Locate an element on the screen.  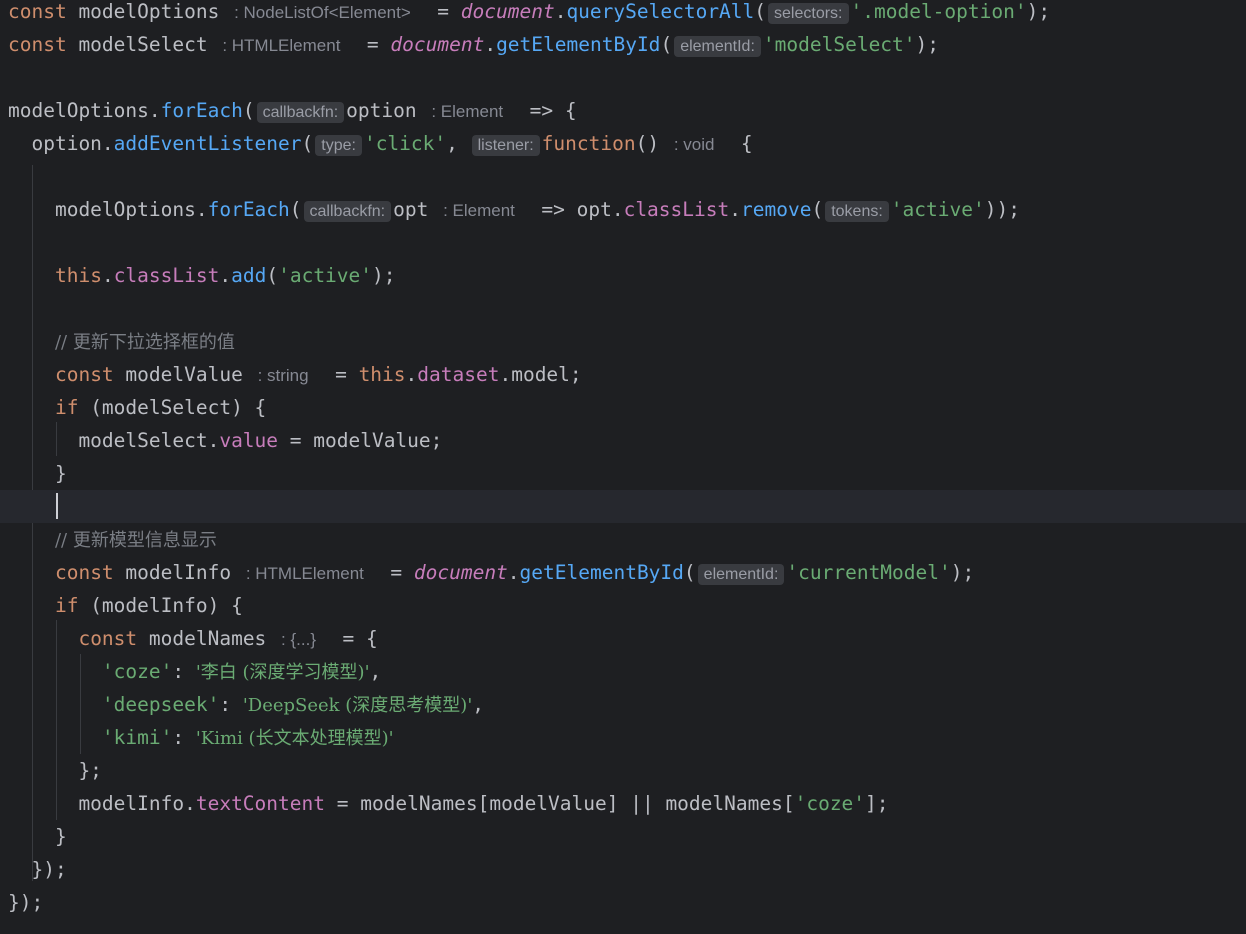
code-line: 'coze': '李白 (深度学习模型)', is located at coordinates (623, 671).